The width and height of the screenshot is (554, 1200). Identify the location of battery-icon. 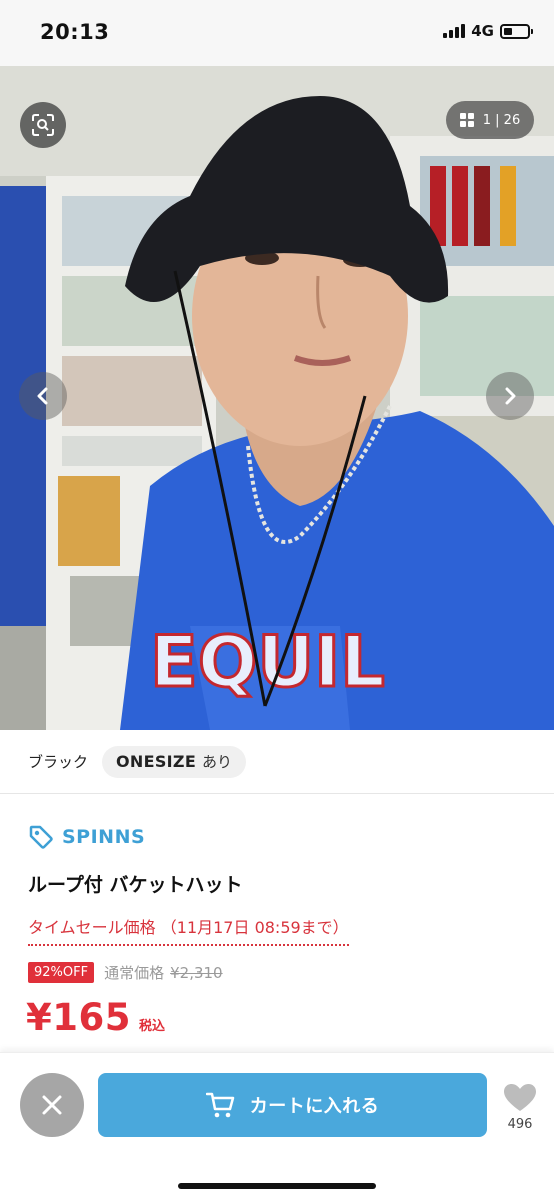
(516, 31).